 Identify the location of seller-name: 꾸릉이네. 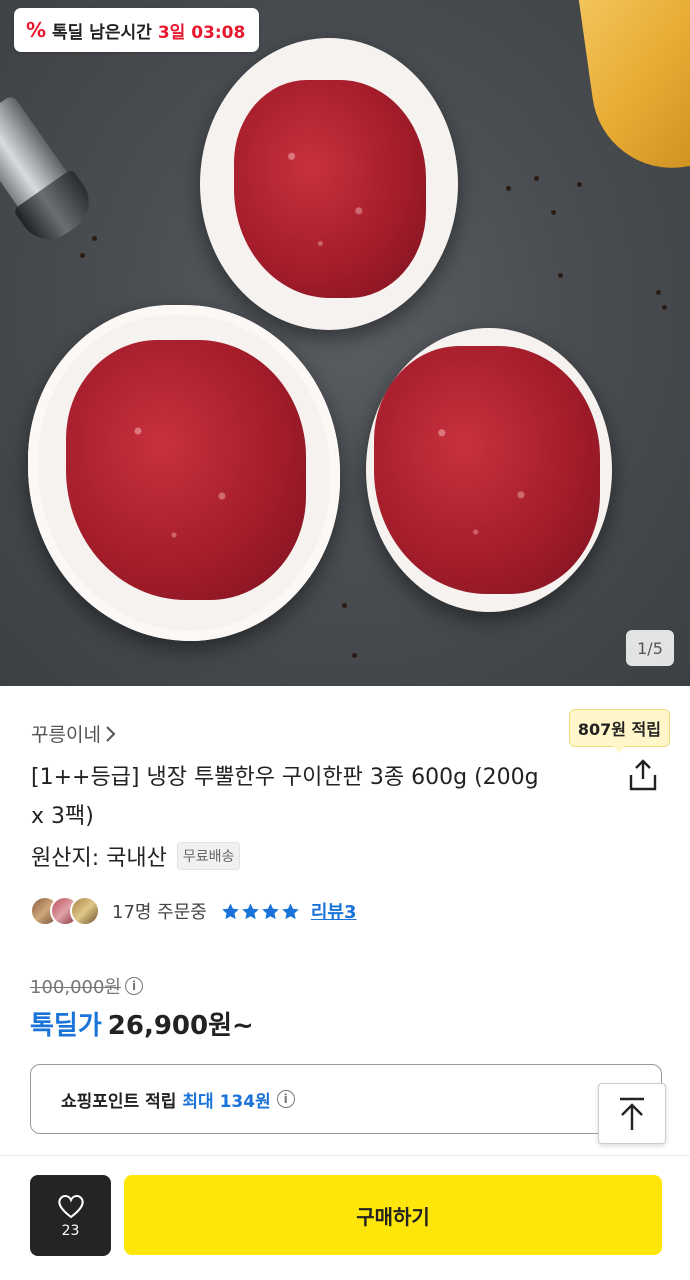
(66, 735).